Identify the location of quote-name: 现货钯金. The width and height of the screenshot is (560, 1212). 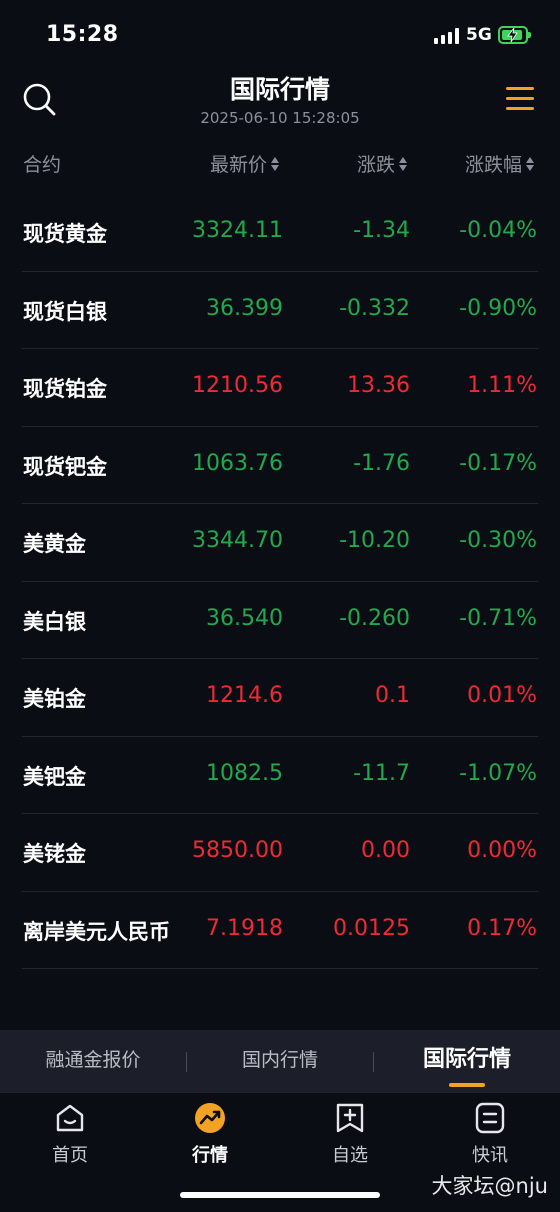
(65, 466).